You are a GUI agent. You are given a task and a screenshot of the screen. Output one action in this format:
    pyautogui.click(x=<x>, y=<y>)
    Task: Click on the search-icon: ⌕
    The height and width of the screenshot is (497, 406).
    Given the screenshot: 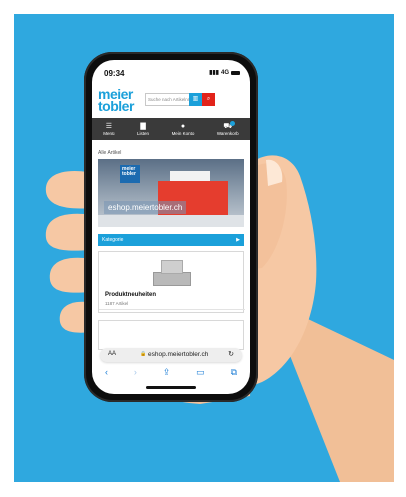 What is the action you would take?
    pyautogui.click(x=208, y=99)
    